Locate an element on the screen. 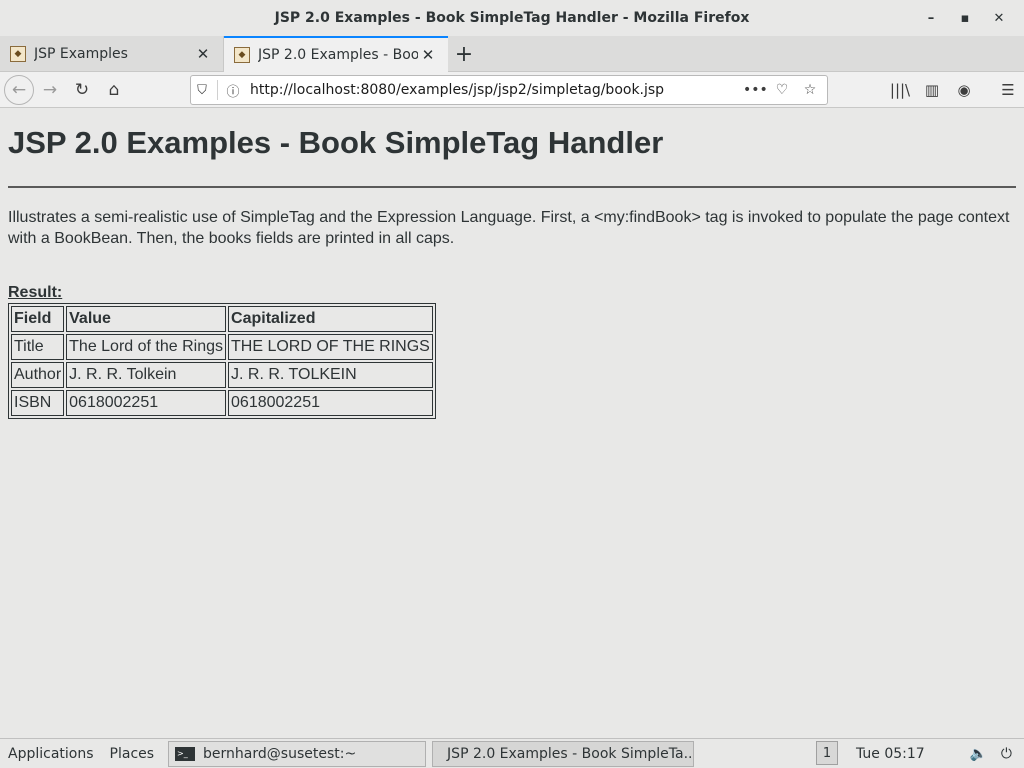  page-actions-more-icon: ••• is located at coordinates (755, 90).